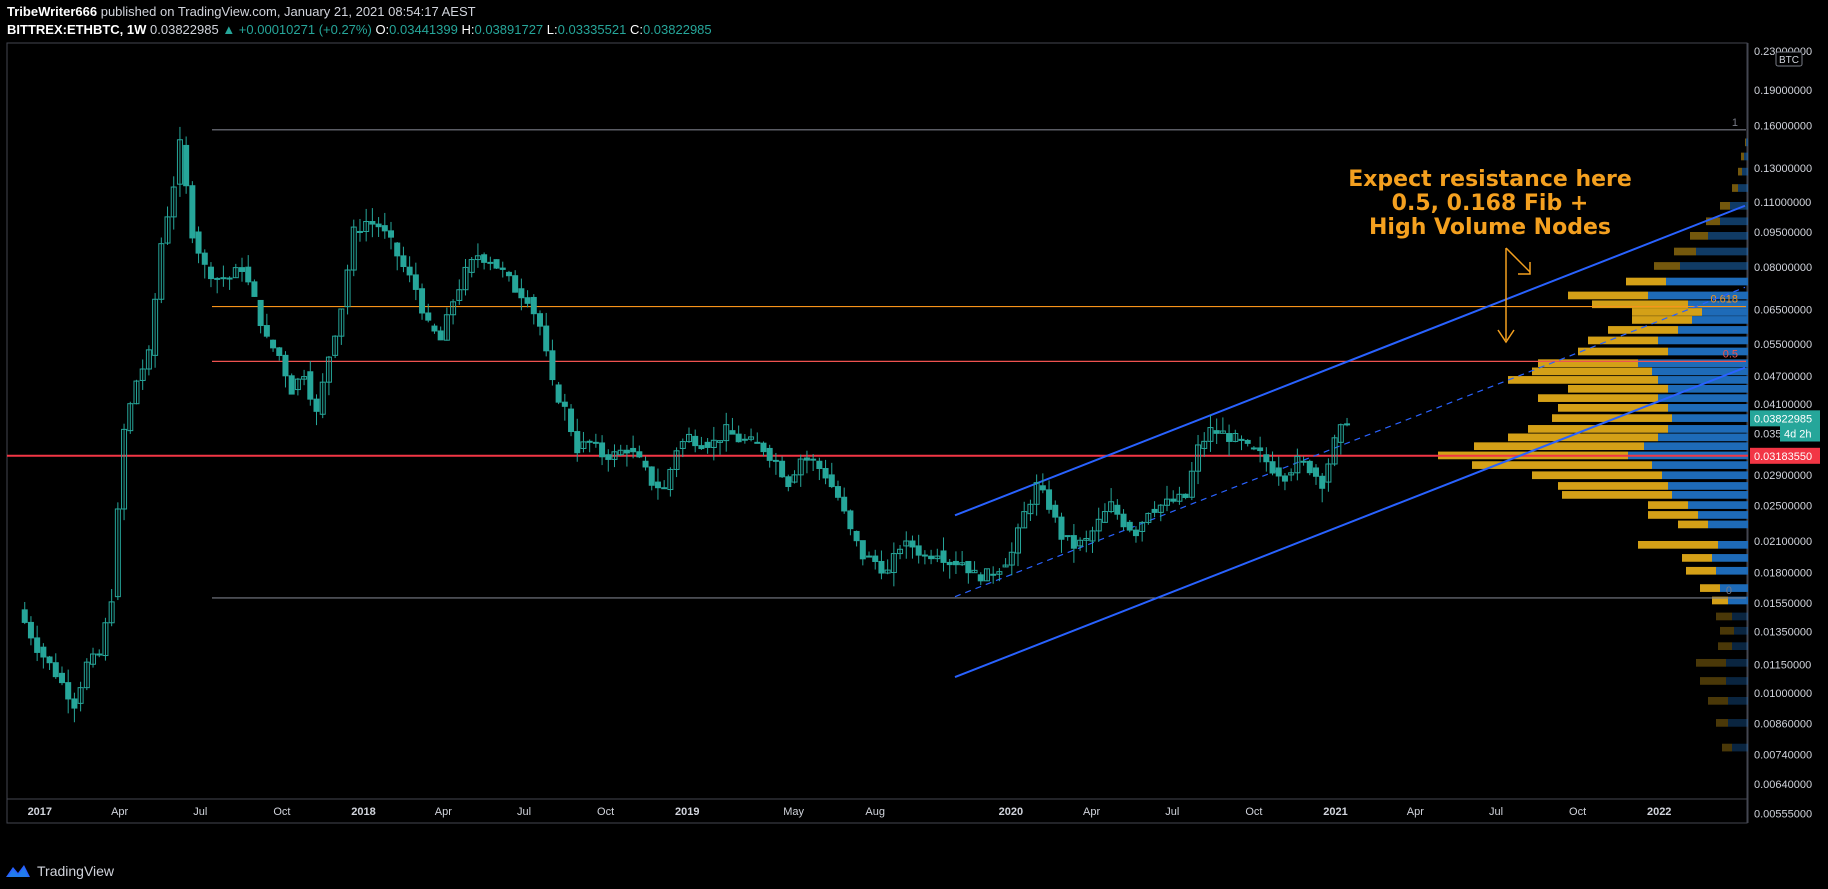 This screenshot has height=889, width=1828. Describe the element at coordinates (59, 871) in the screenshot. I see `footer-brand: TradingView` at that location.